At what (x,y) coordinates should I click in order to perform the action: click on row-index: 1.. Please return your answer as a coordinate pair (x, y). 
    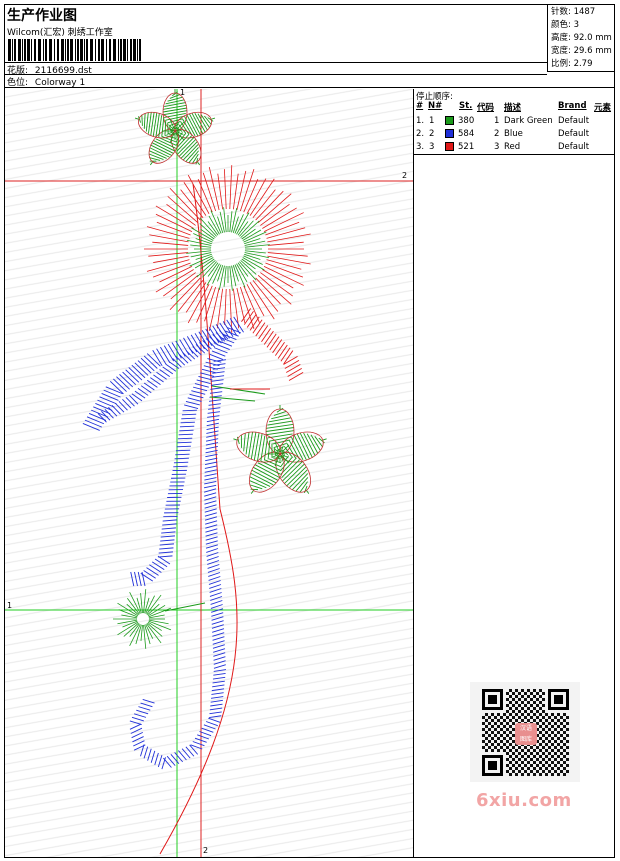
    Looking at the image, I should click on (420, 121).